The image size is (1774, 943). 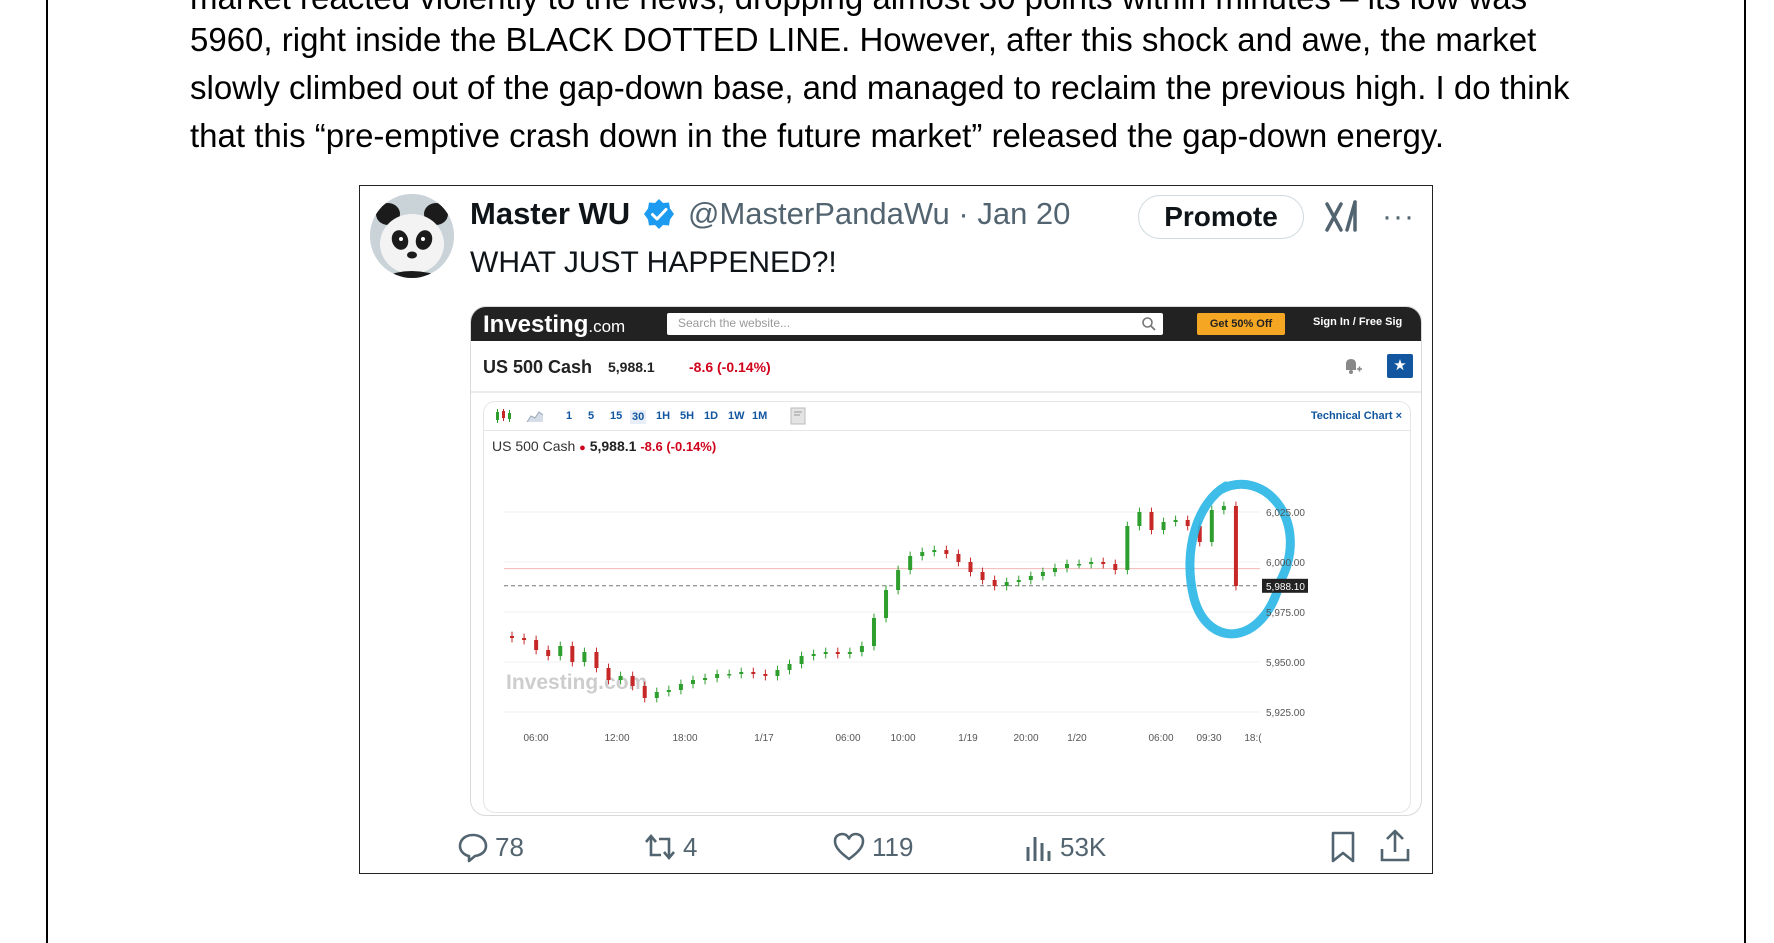 I want to click on investing-logo: Investing.com, so click(x=554, y=324).